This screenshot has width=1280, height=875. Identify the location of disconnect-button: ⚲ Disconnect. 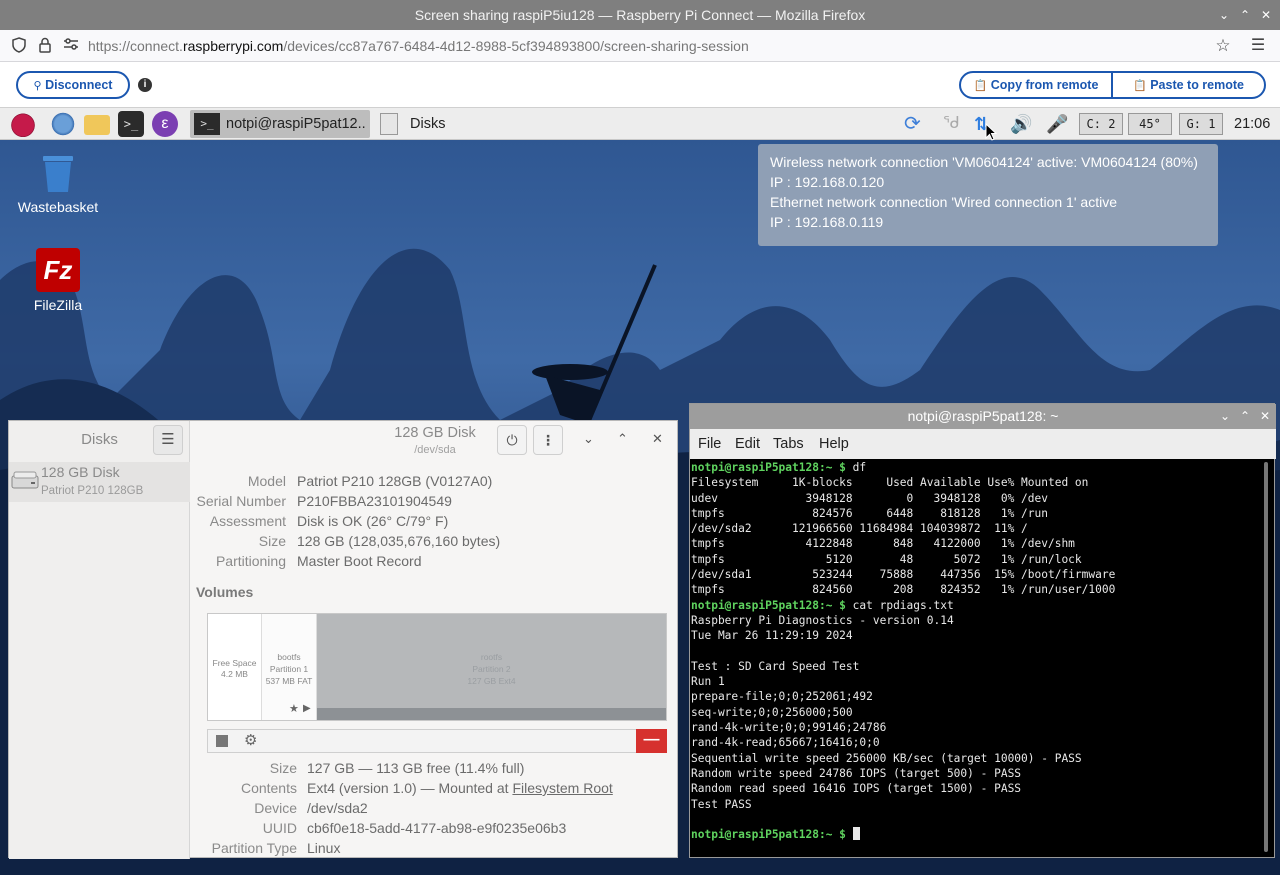
(73, 85).